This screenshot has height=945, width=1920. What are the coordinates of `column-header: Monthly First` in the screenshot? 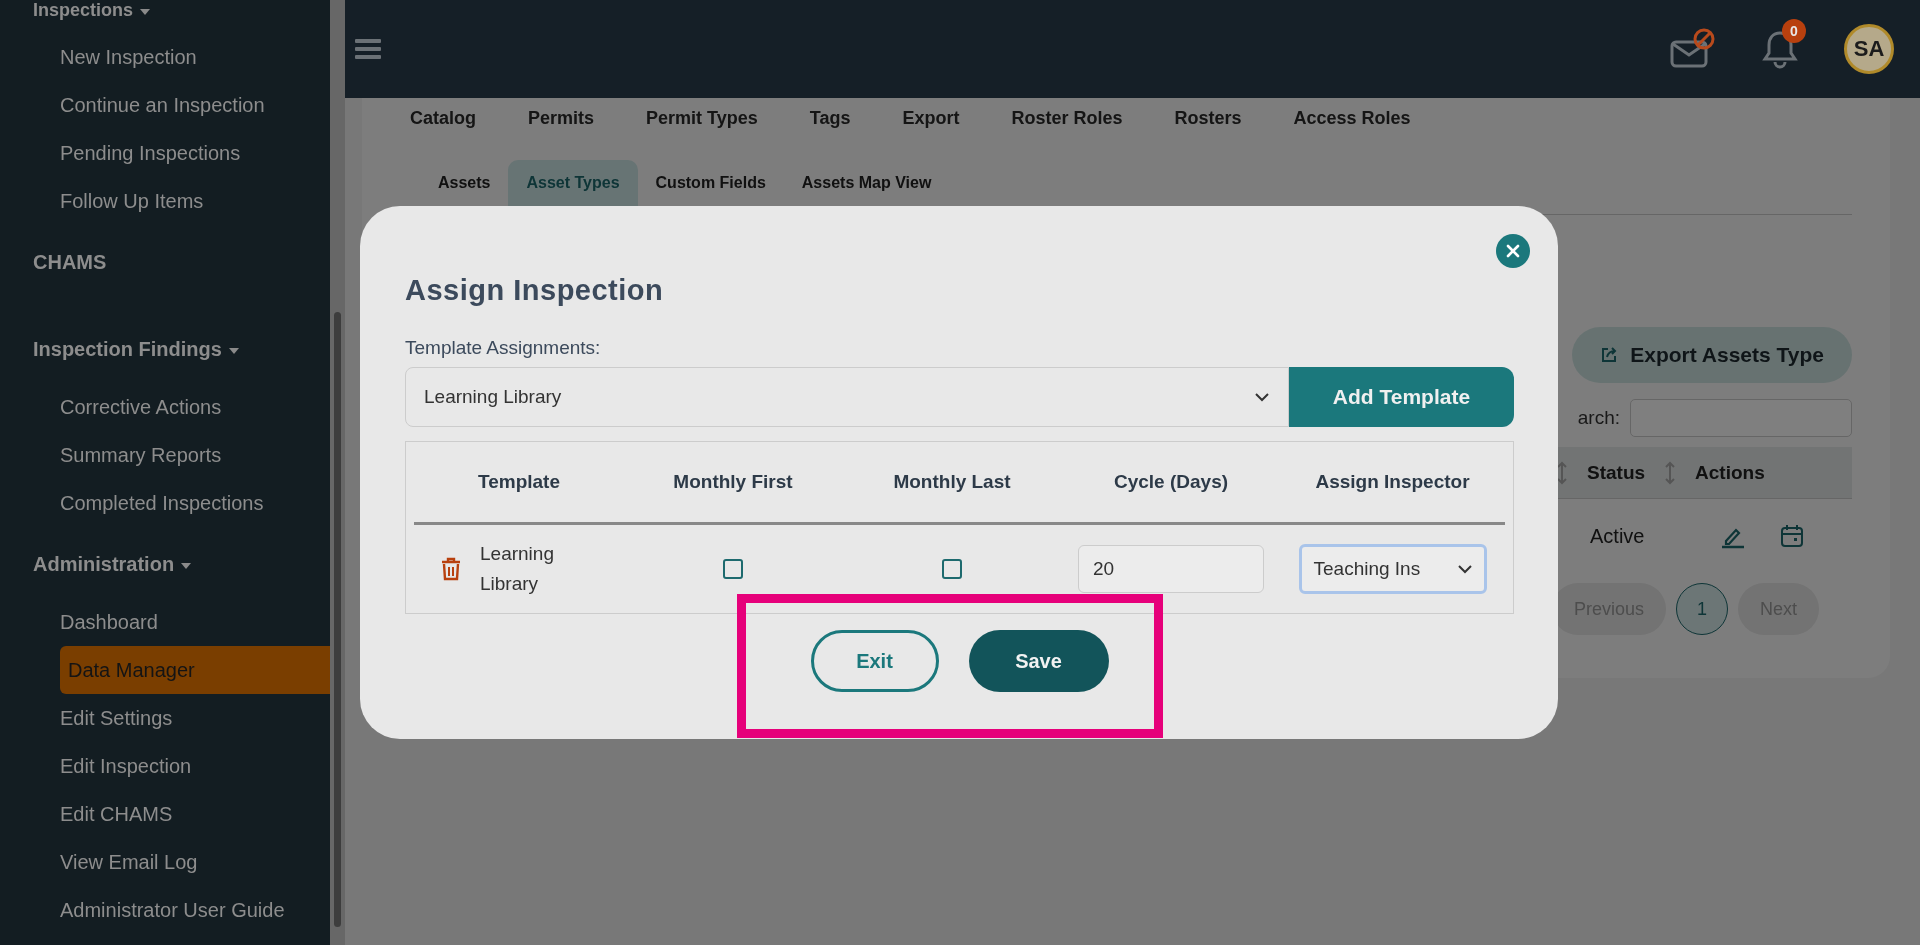 It's located at (733, 482).